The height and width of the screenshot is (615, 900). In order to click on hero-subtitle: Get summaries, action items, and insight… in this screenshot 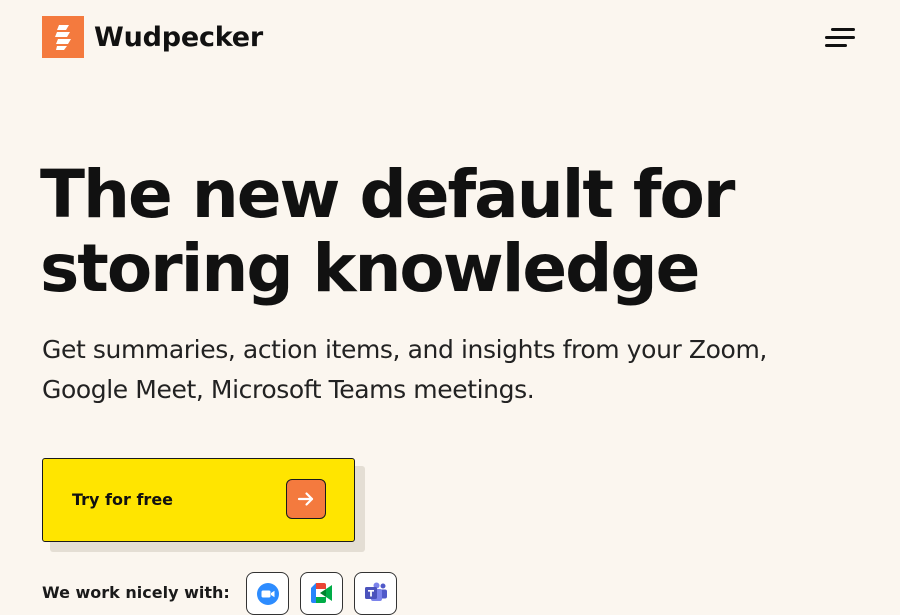, I will do `click(452, 370)`.